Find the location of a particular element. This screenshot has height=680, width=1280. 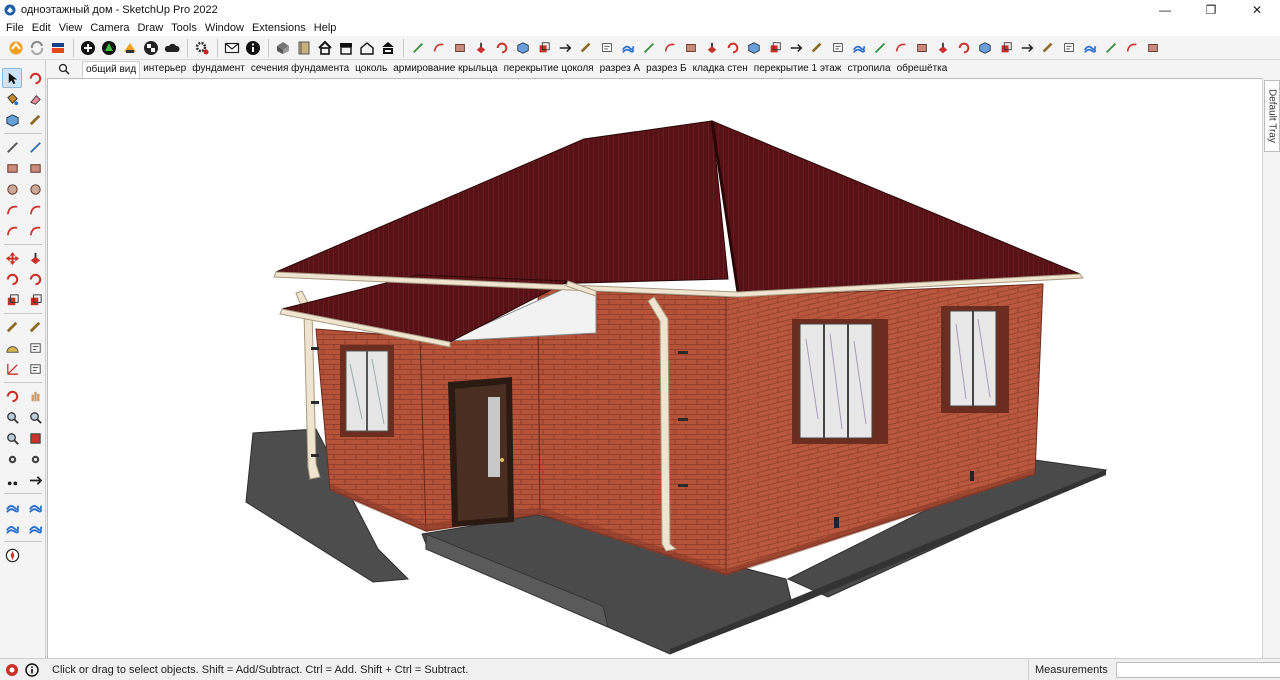

checker-icon is located at coordinates (150, 47).